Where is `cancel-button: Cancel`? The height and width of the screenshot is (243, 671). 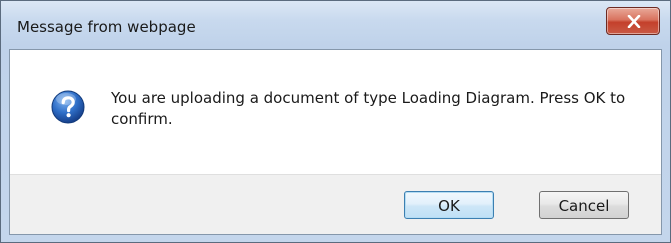 cancel-button: Cancel is located at coordinates (584, 205).